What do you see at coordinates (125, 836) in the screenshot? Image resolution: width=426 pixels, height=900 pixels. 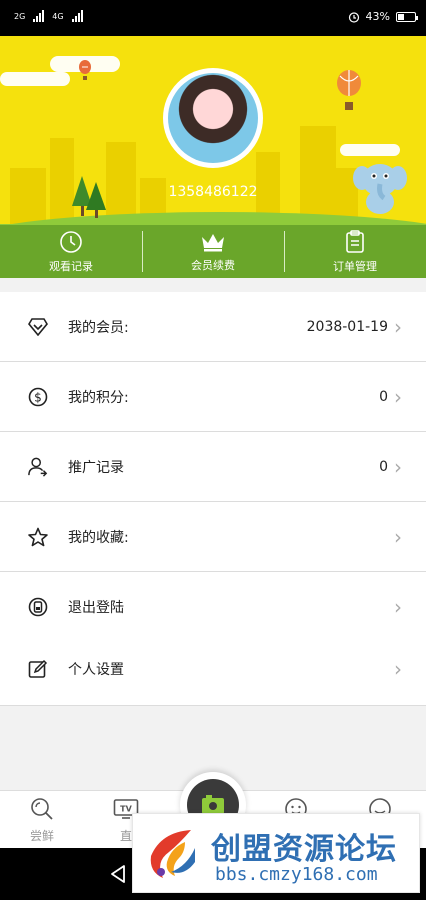 I see `tab-label: 直` at bounding box center [125, 836].